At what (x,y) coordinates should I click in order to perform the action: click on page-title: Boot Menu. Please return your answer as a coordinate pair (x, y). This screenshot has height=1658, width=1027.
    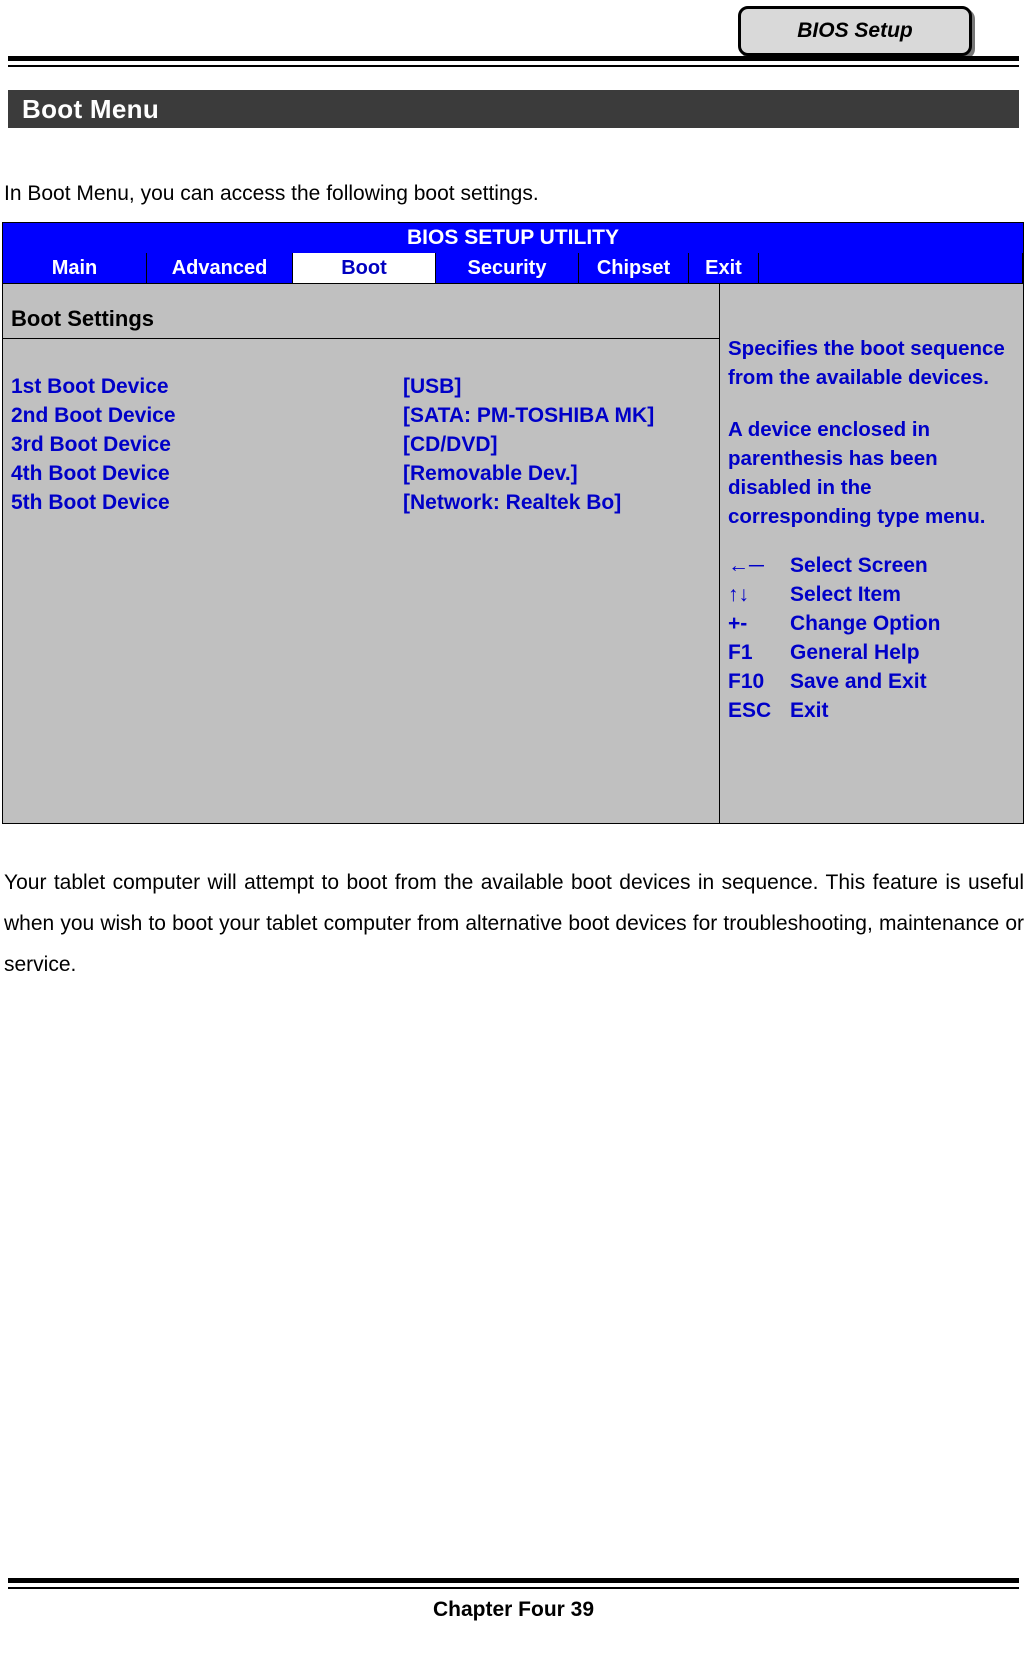
    Looking at the image, I should click on (91, 108).